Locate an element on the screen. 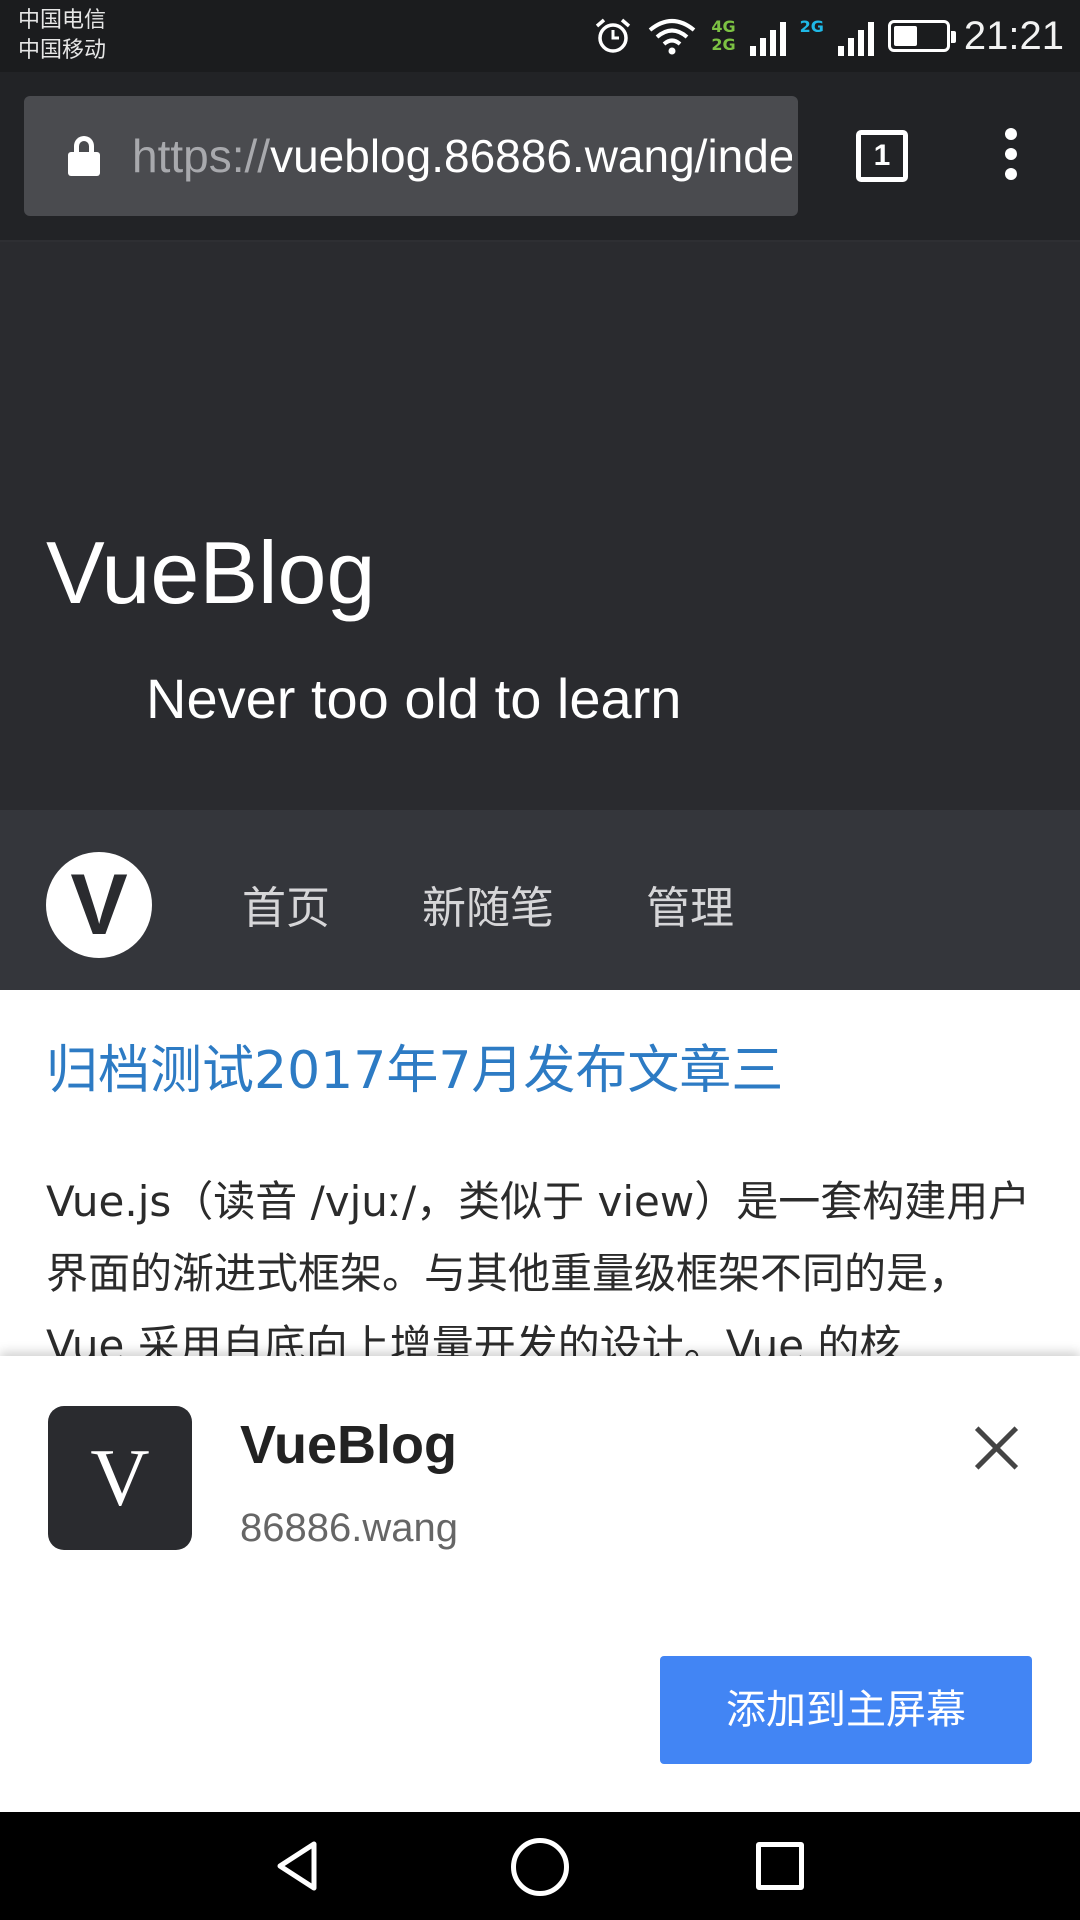  nav-item-new-post: 新随笔 is located at coordinates (488, 904).